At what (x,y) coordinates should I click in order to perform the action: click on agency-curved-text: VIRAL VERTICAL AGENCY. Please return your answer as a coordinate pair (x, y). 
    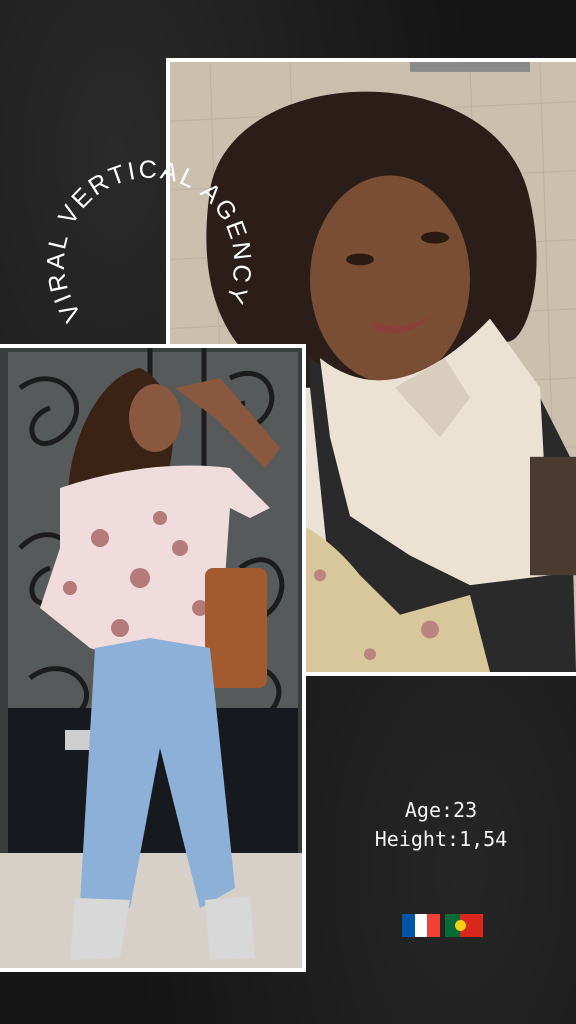
    Looking at the image, I should click on (149, 241).